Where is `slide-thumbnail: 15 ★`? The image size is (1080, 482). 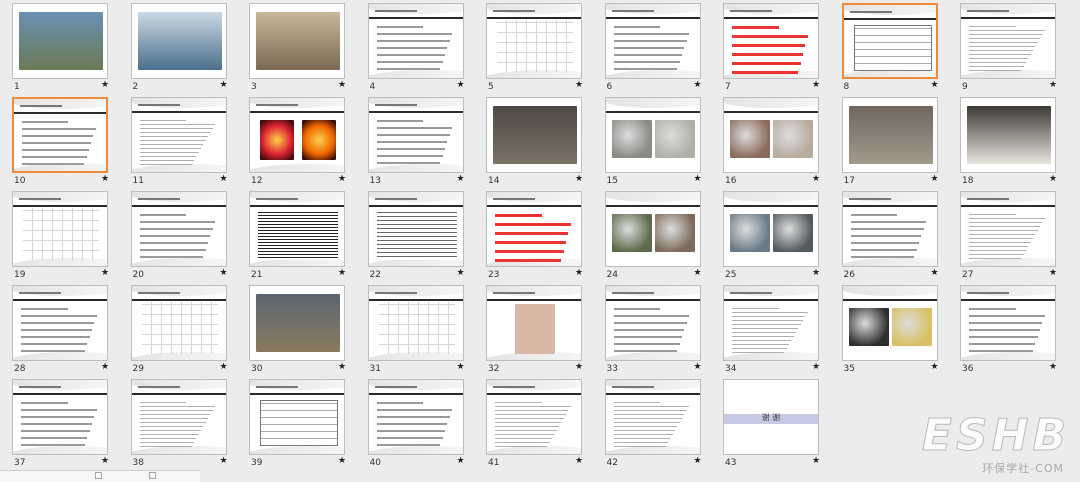
slide-thumbnail: 15 ★ is located at coordinates (655, 142).